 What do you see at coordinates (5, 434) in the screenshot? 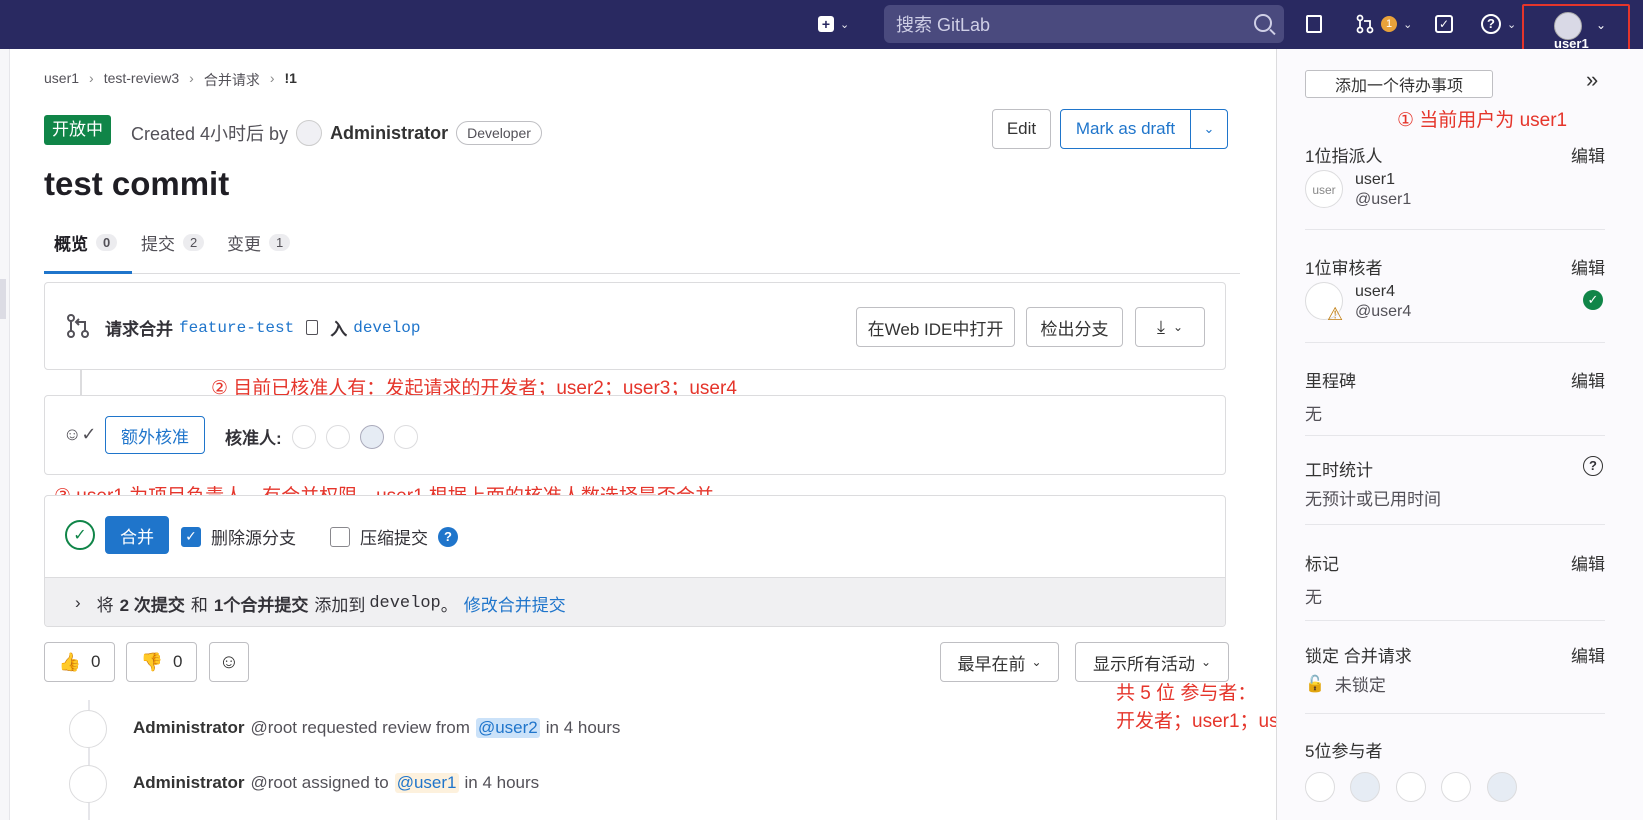
I see `left-sidebar-collapsed` at bounding box center [5, 434].